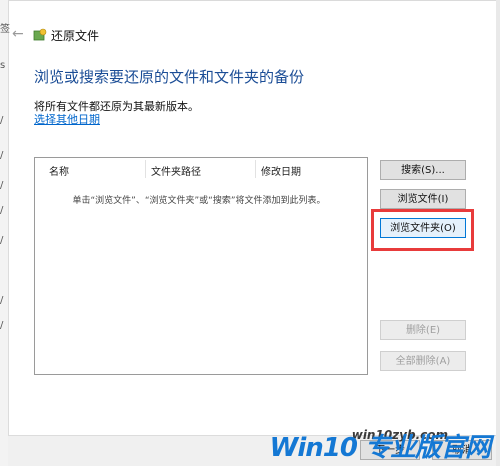 Image resolution: width=500 pixels, height=466 pixels. Describe the element at coordinates (18, 34) in the screenshot. I see `back-arrow-icon: ←` at that location.